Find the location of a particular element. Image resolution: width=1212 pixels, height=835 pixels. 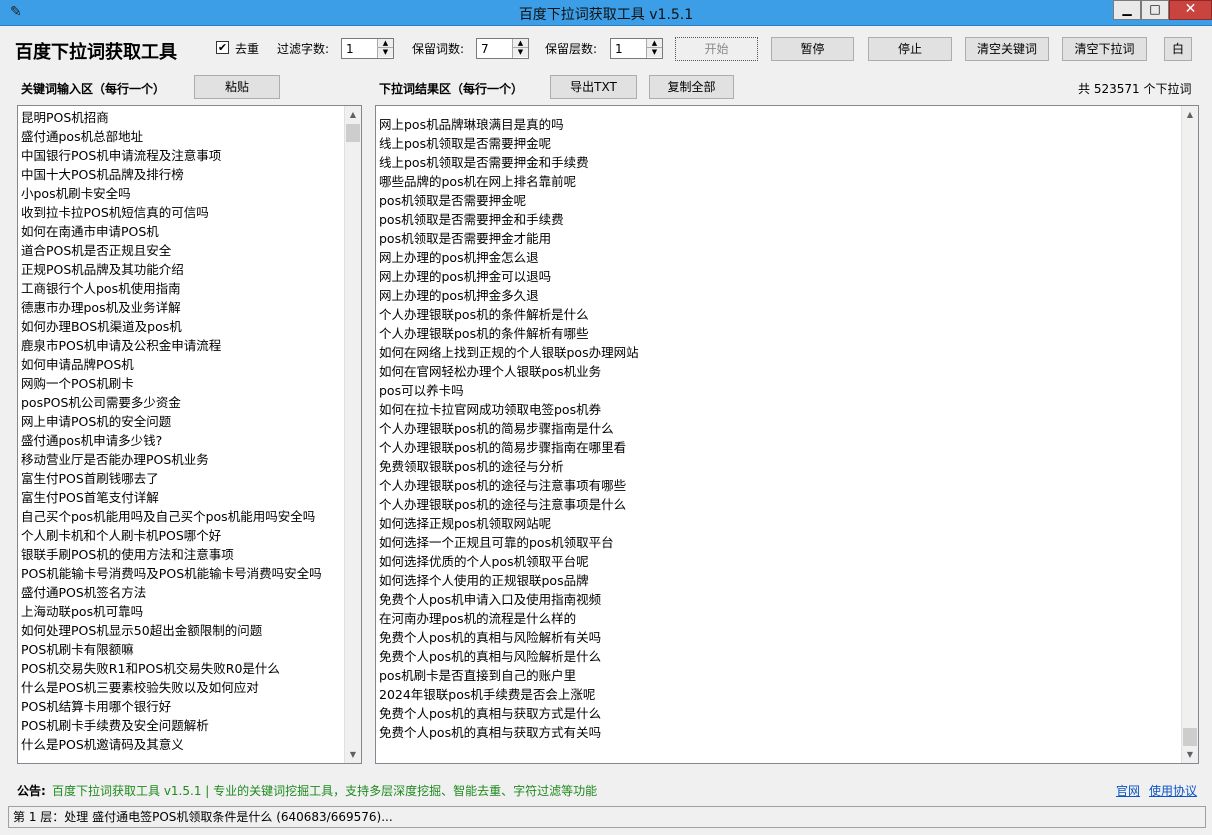

list-item: 什么是POS机邀请码及其意义 is located at coordinates (102, 744).